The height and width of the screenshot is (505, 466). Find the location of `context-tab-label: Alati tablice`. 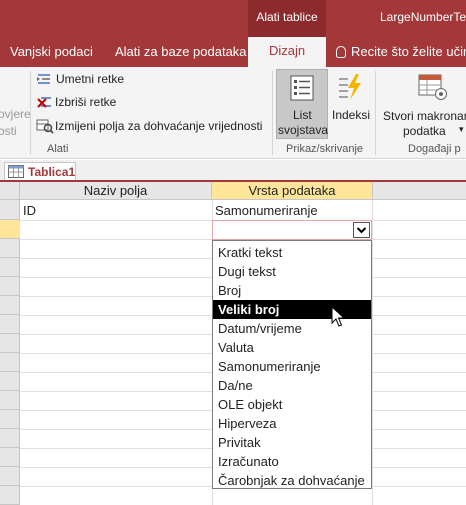

context-tab-label: Alati tablice is located at coordinates (287, 17).